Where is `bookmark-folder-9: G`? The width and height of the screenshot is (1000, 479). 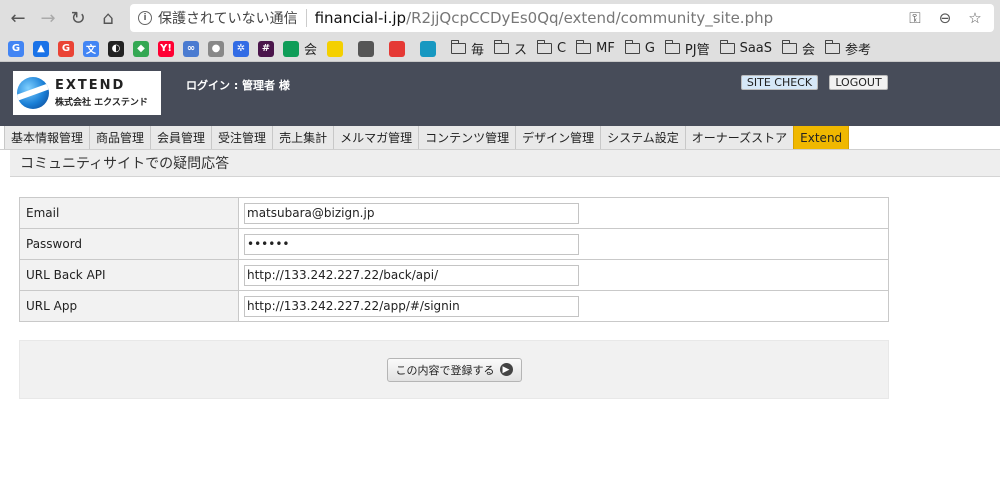 bookmark-folder-9: G is located at coordinates (639, 48).